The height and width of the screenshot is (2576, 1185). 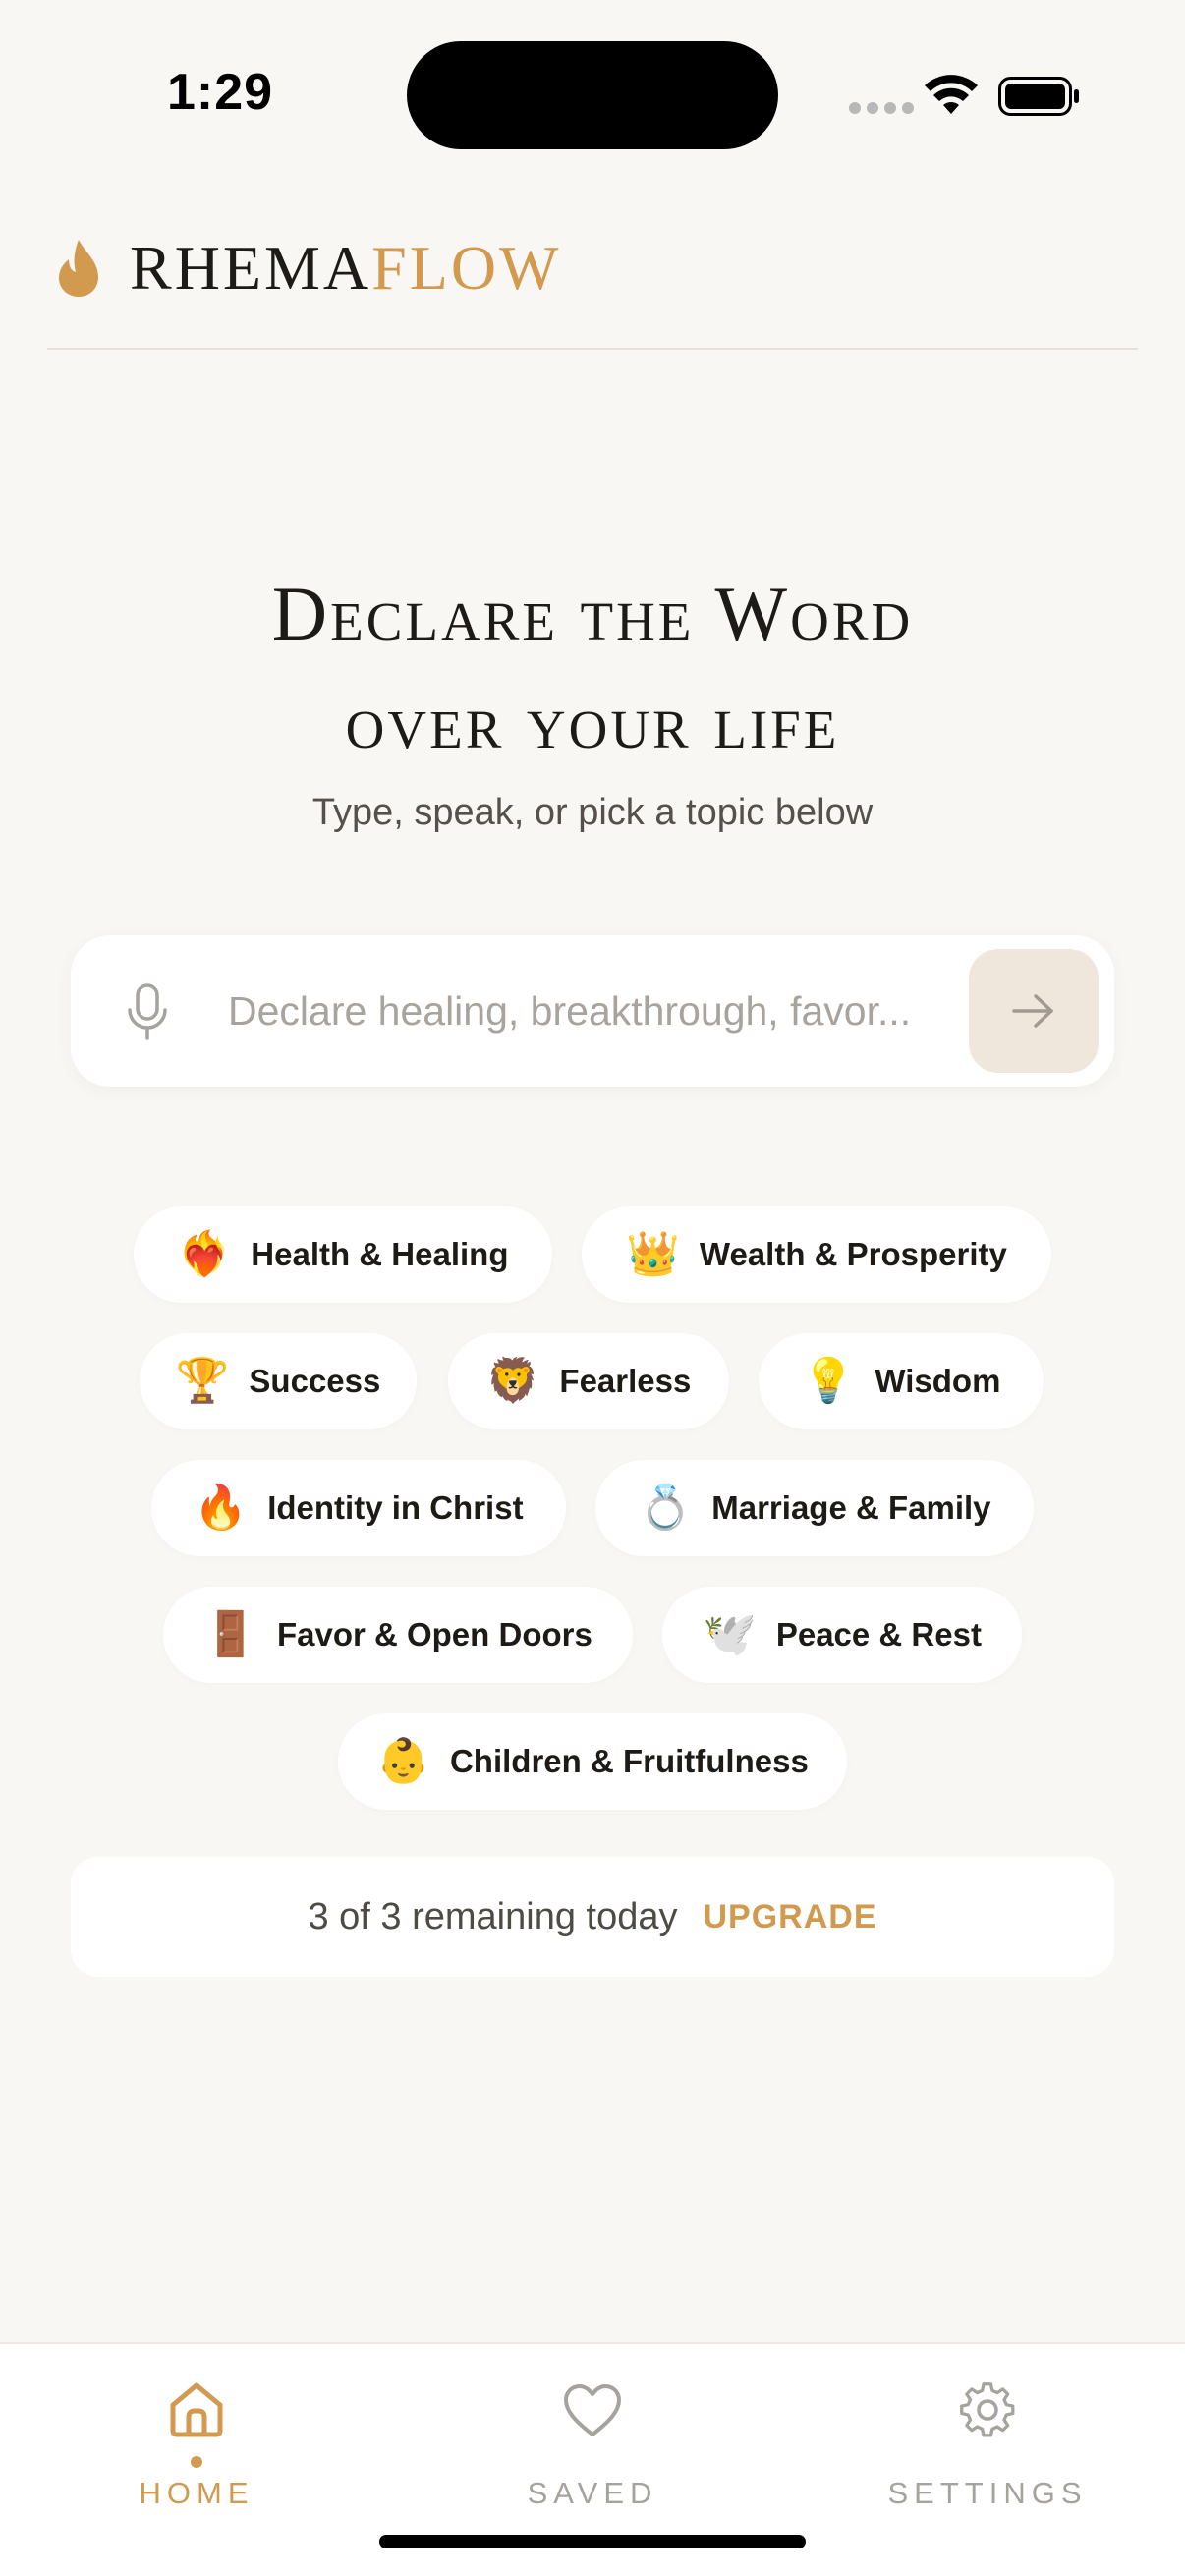 What do you see at coordinates (853, 1254) in the screenshot?
I see `topic-chip-label: Wealth & Prosperity` at bounding box center [853, 1254].